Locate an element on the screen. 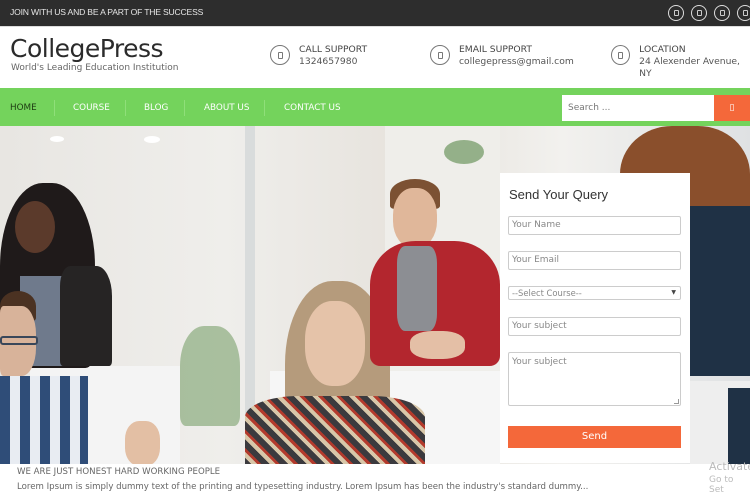 The width and height of the screenshot is (750, 500). search-icon: ▯ is located at coordinates (732, 108).